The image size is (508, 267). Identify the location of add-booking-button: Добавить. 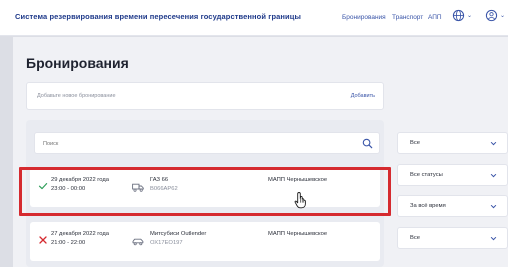
(363, 96).